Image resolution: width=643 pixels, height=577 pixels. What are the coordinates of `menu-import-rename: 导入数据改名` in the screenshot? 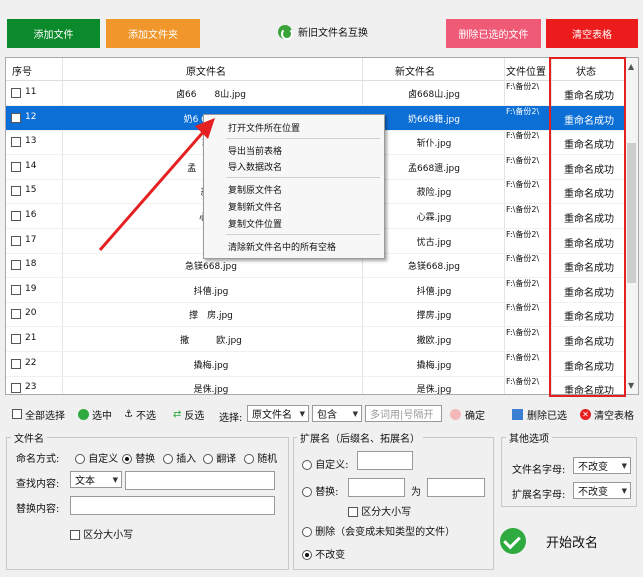 It's located at (255, 166).